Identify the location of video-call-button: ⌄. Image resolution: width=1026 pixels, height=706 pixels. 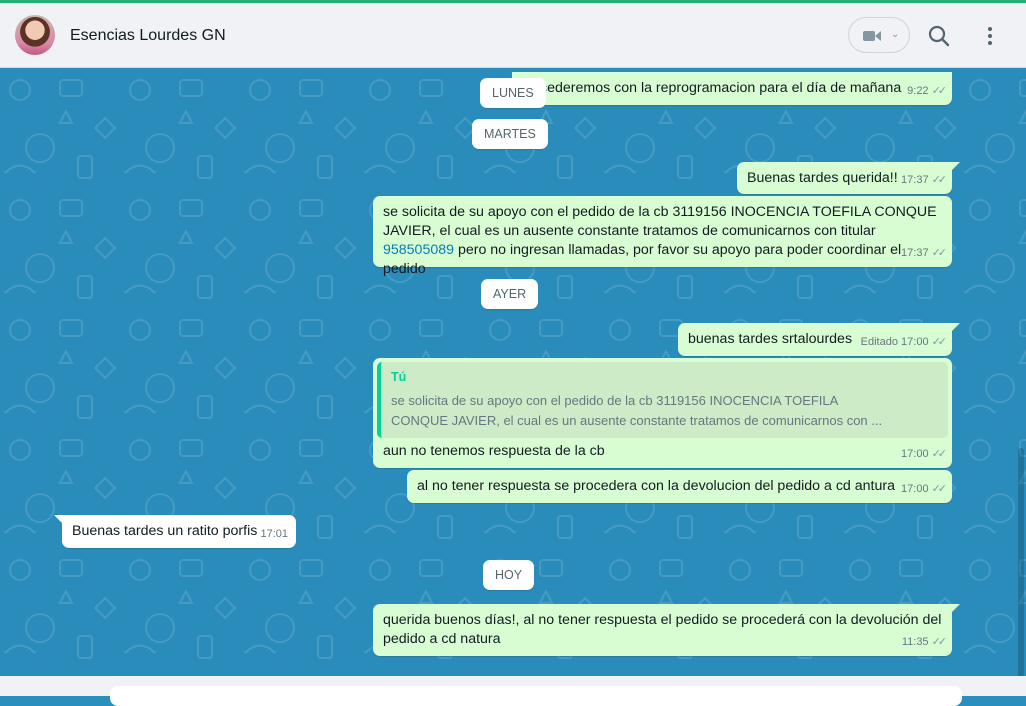
(879, 35).